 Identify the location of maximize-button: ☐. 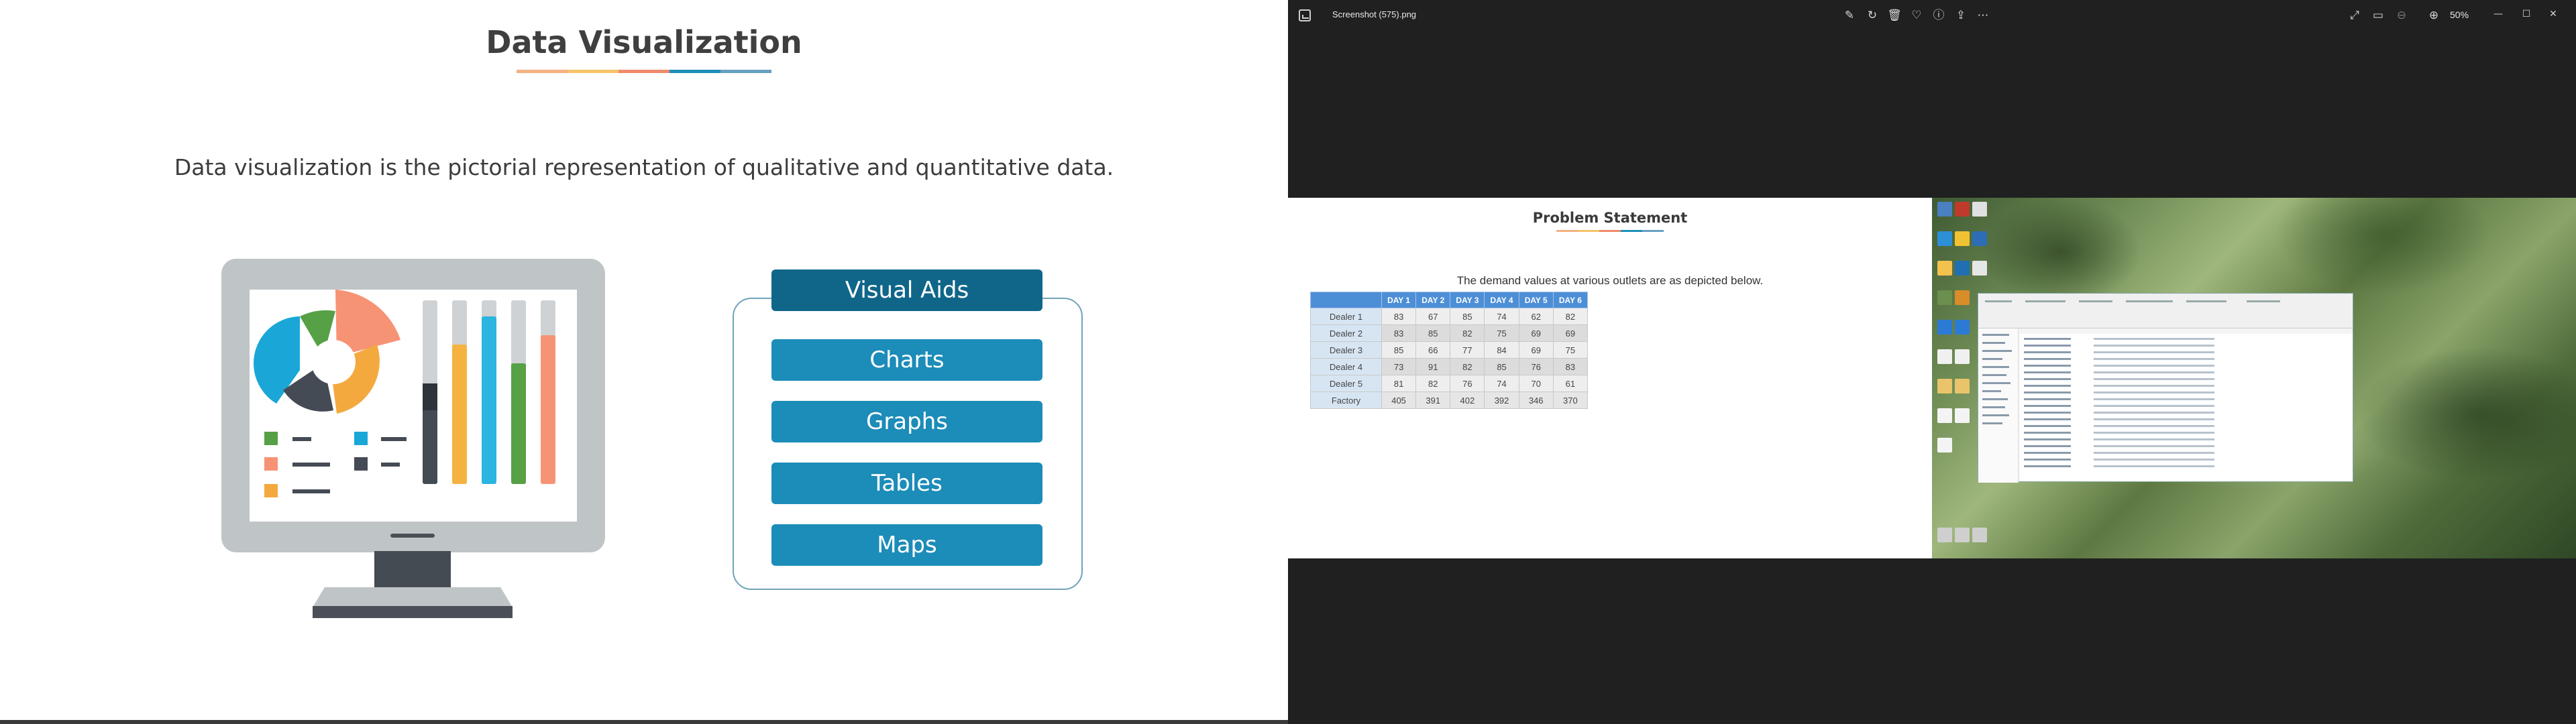
(2526, 14).